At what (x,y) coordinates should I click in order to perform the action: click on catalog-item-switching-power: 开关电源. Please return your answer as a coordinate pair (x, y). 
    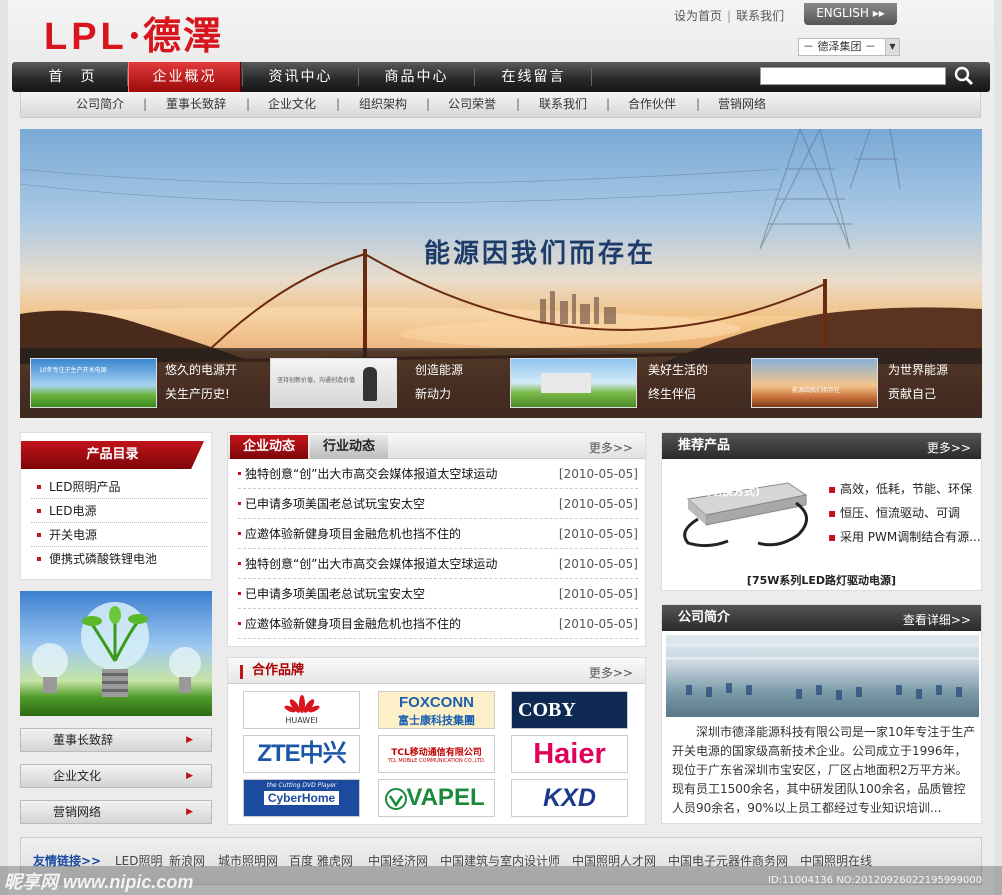
    Looking at the image, I should click on (119, 535).